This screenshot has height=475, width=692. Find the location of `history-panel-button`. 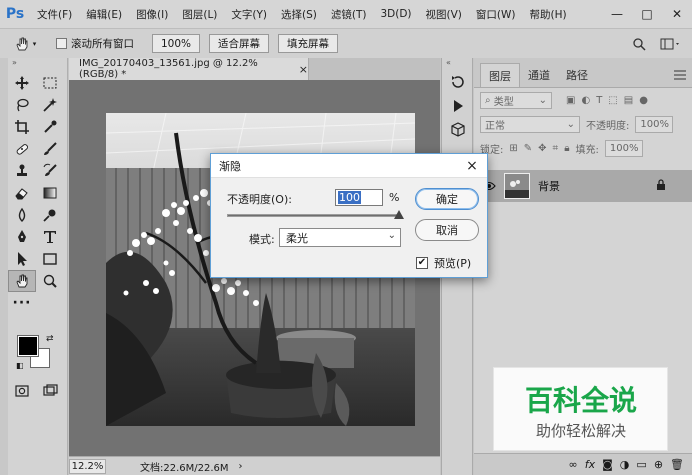

history-panel-button is located at coordinates (458, 82).